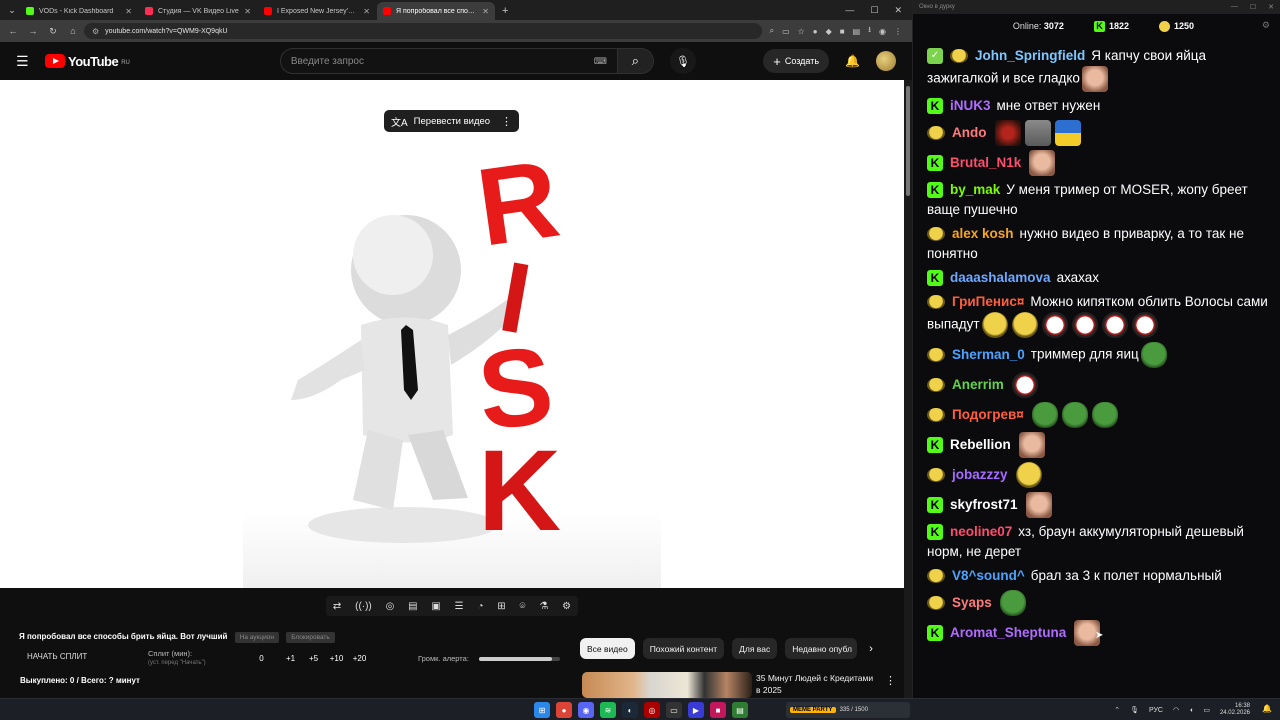 This screenshot has height=720, width=1280. I want to click on hamburger-menu-icon: ☰, so click(23, 61).